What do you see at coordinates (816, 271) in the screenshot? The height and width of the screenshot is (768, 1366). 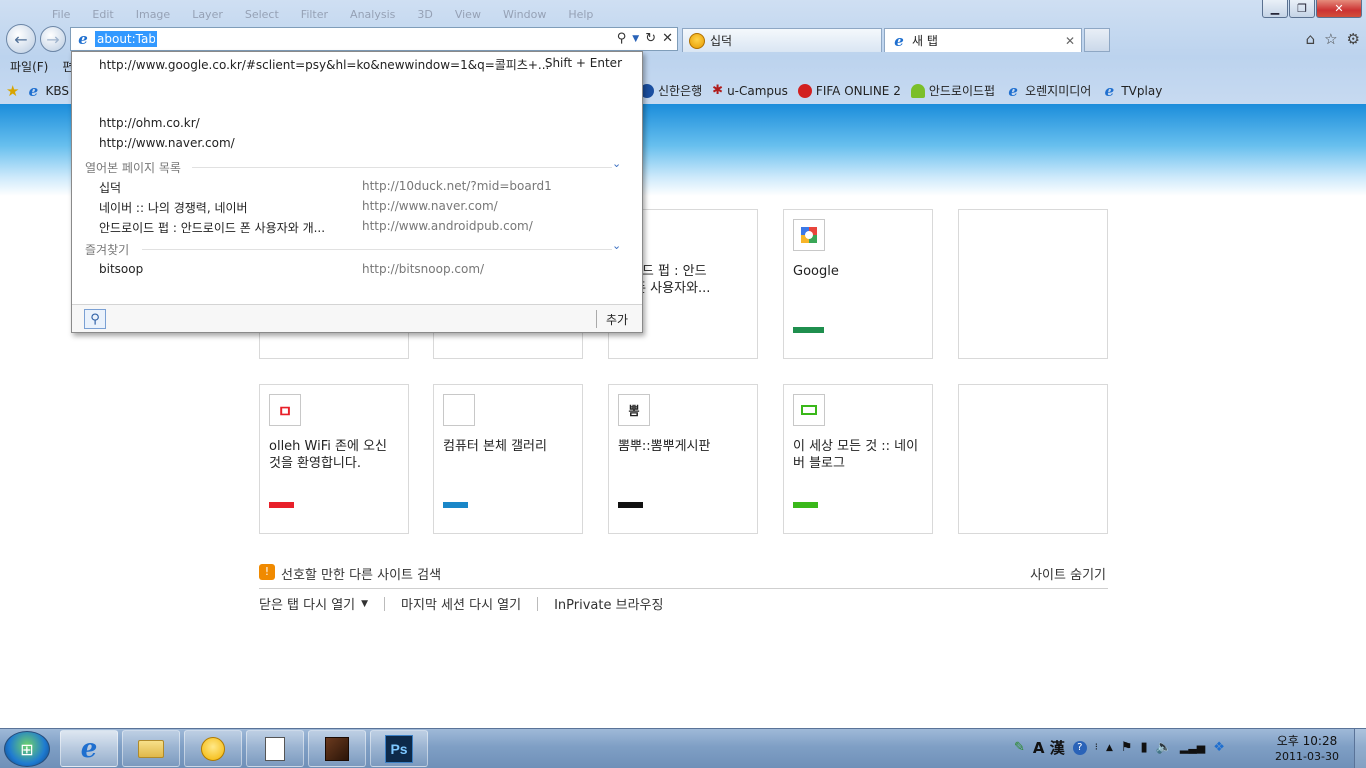 I see `tile-title: Google` at bounding box center [816, 271].